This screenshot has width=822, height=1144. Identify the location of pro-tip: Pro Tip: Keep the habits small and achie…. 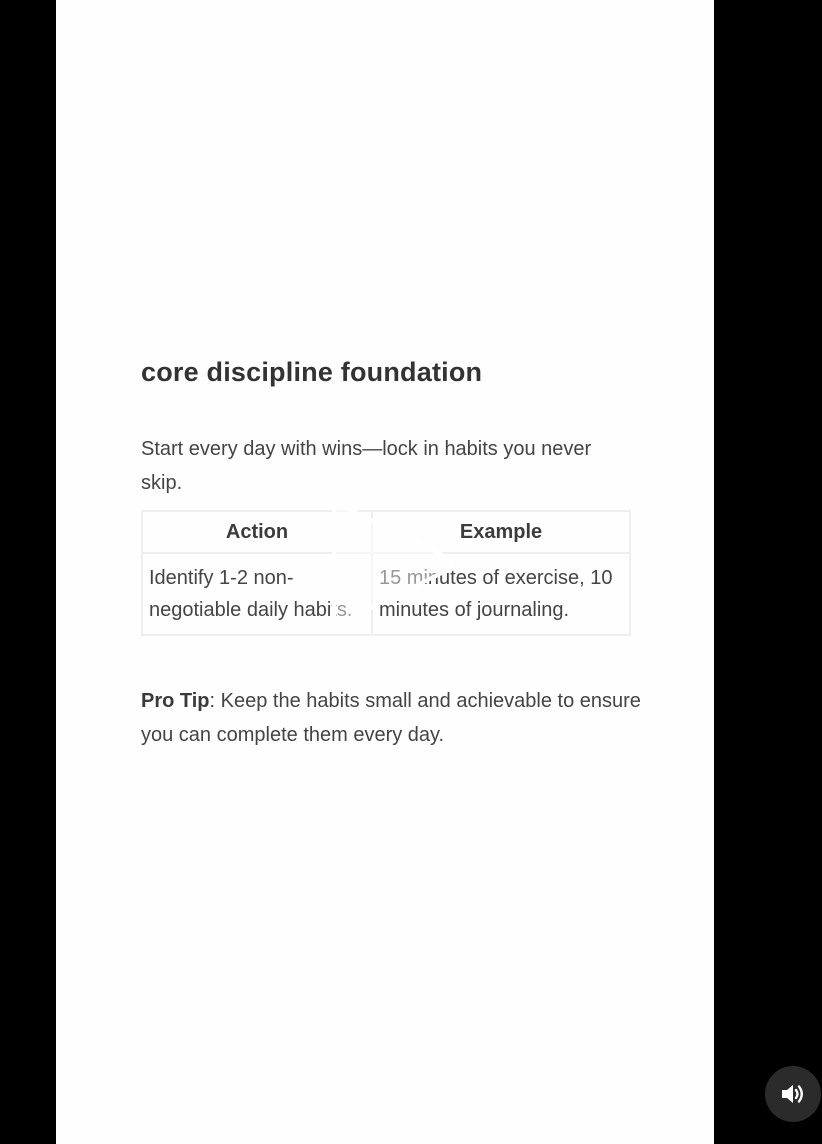
(391, 718).